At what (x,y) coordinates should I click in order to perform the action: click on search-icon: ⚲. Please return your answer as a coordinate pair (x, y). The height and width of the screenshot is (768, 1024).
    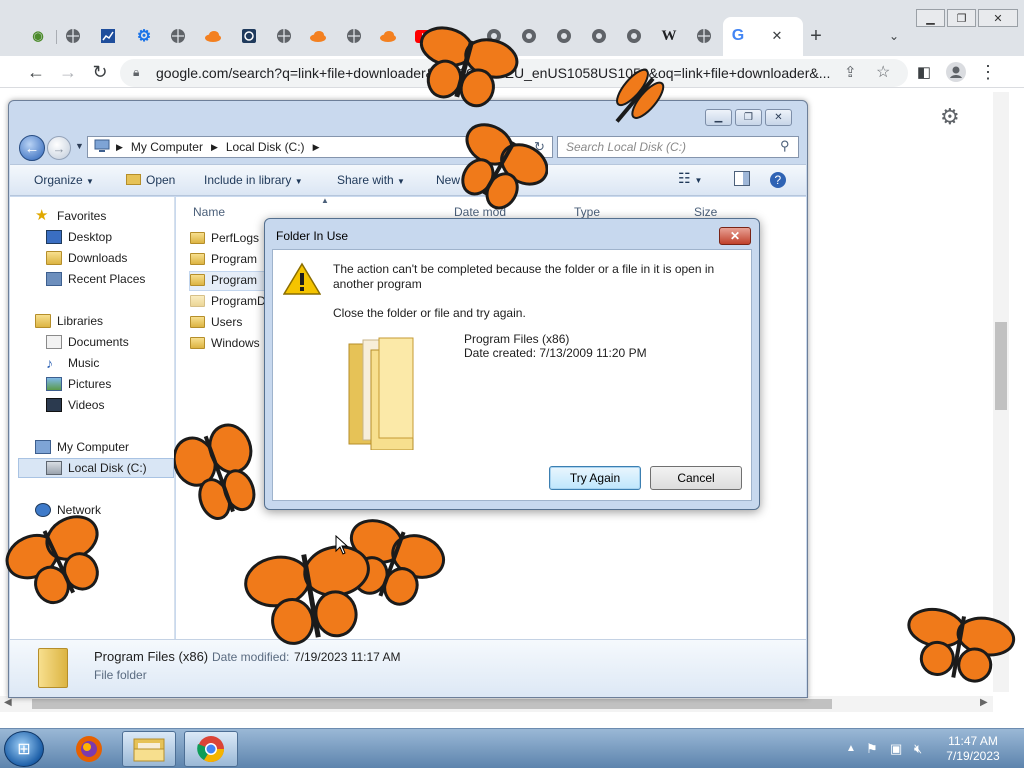
    Looking at the image, I should click on (785, 146).